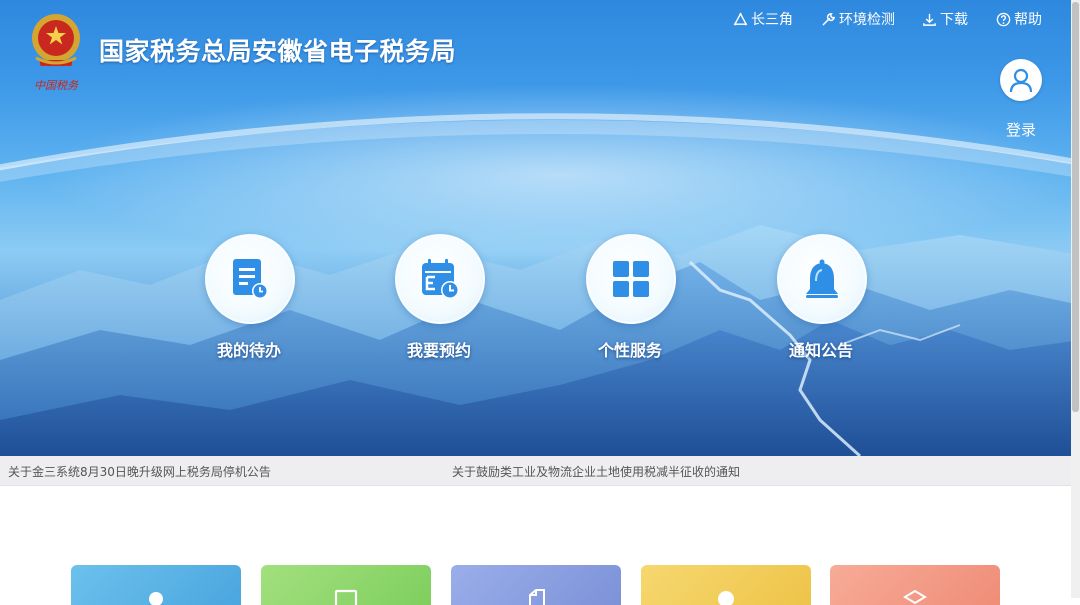  What do you see at coordinates (440, 279) in the screenshot?
I see `calendar-clock-icon` at bounding box center [440, 279].